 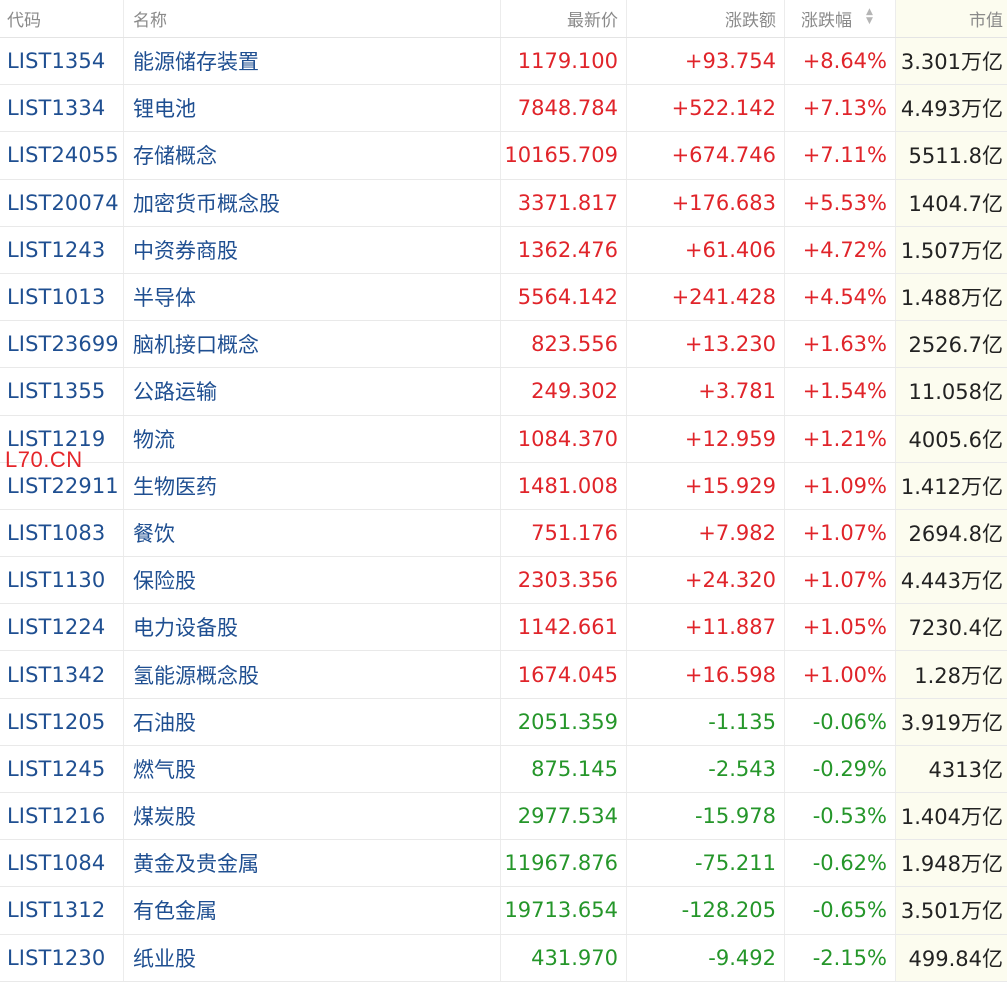 I want to click on cell-price: 7848.784, so click(x=564, y=108).